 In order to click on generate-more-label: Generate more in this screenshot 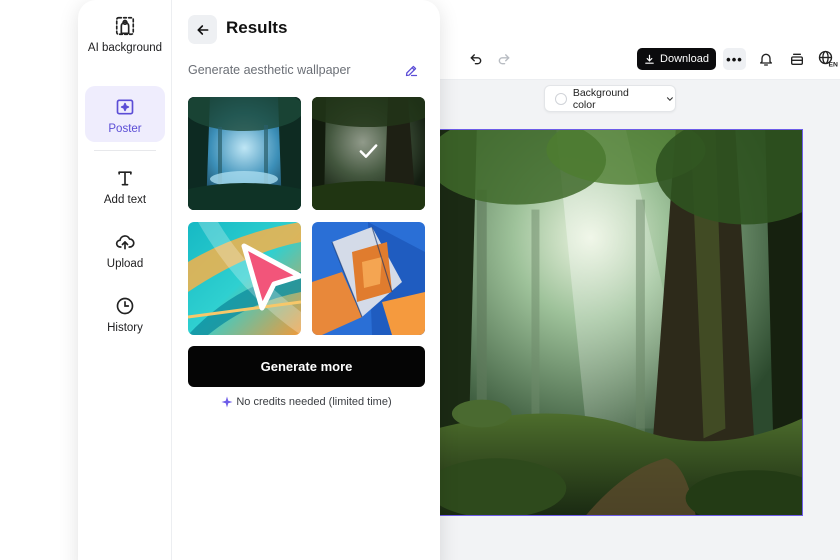, I will do `click(306, 366)`.